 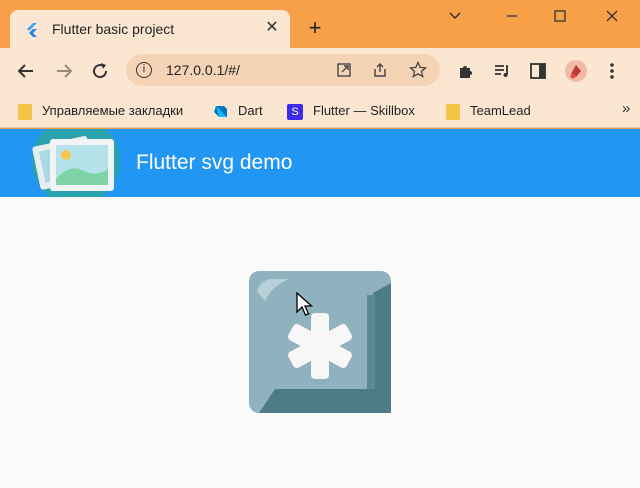 I want to click on flutter-favicon-icon, so click(x=32, y=30).